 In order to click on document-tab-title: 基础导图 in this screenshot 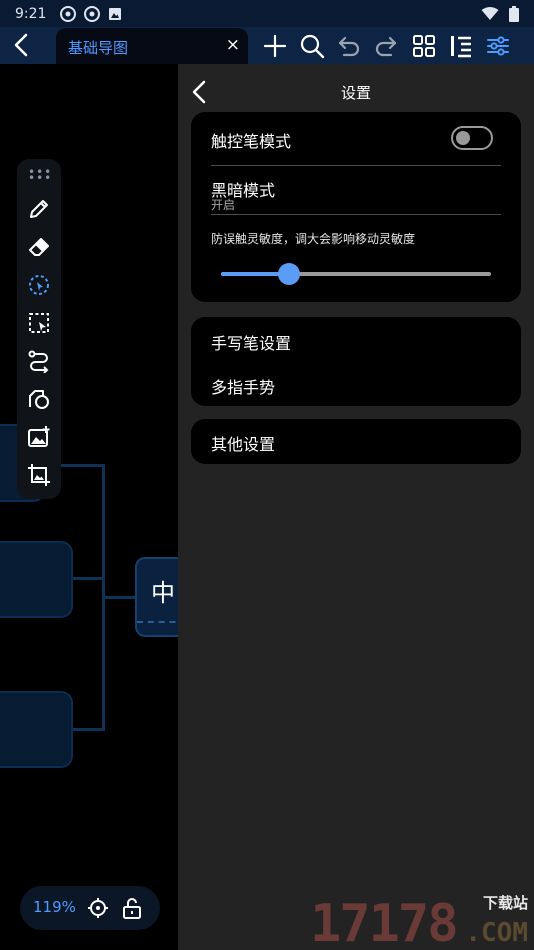, I will do `click(98, 48)`.